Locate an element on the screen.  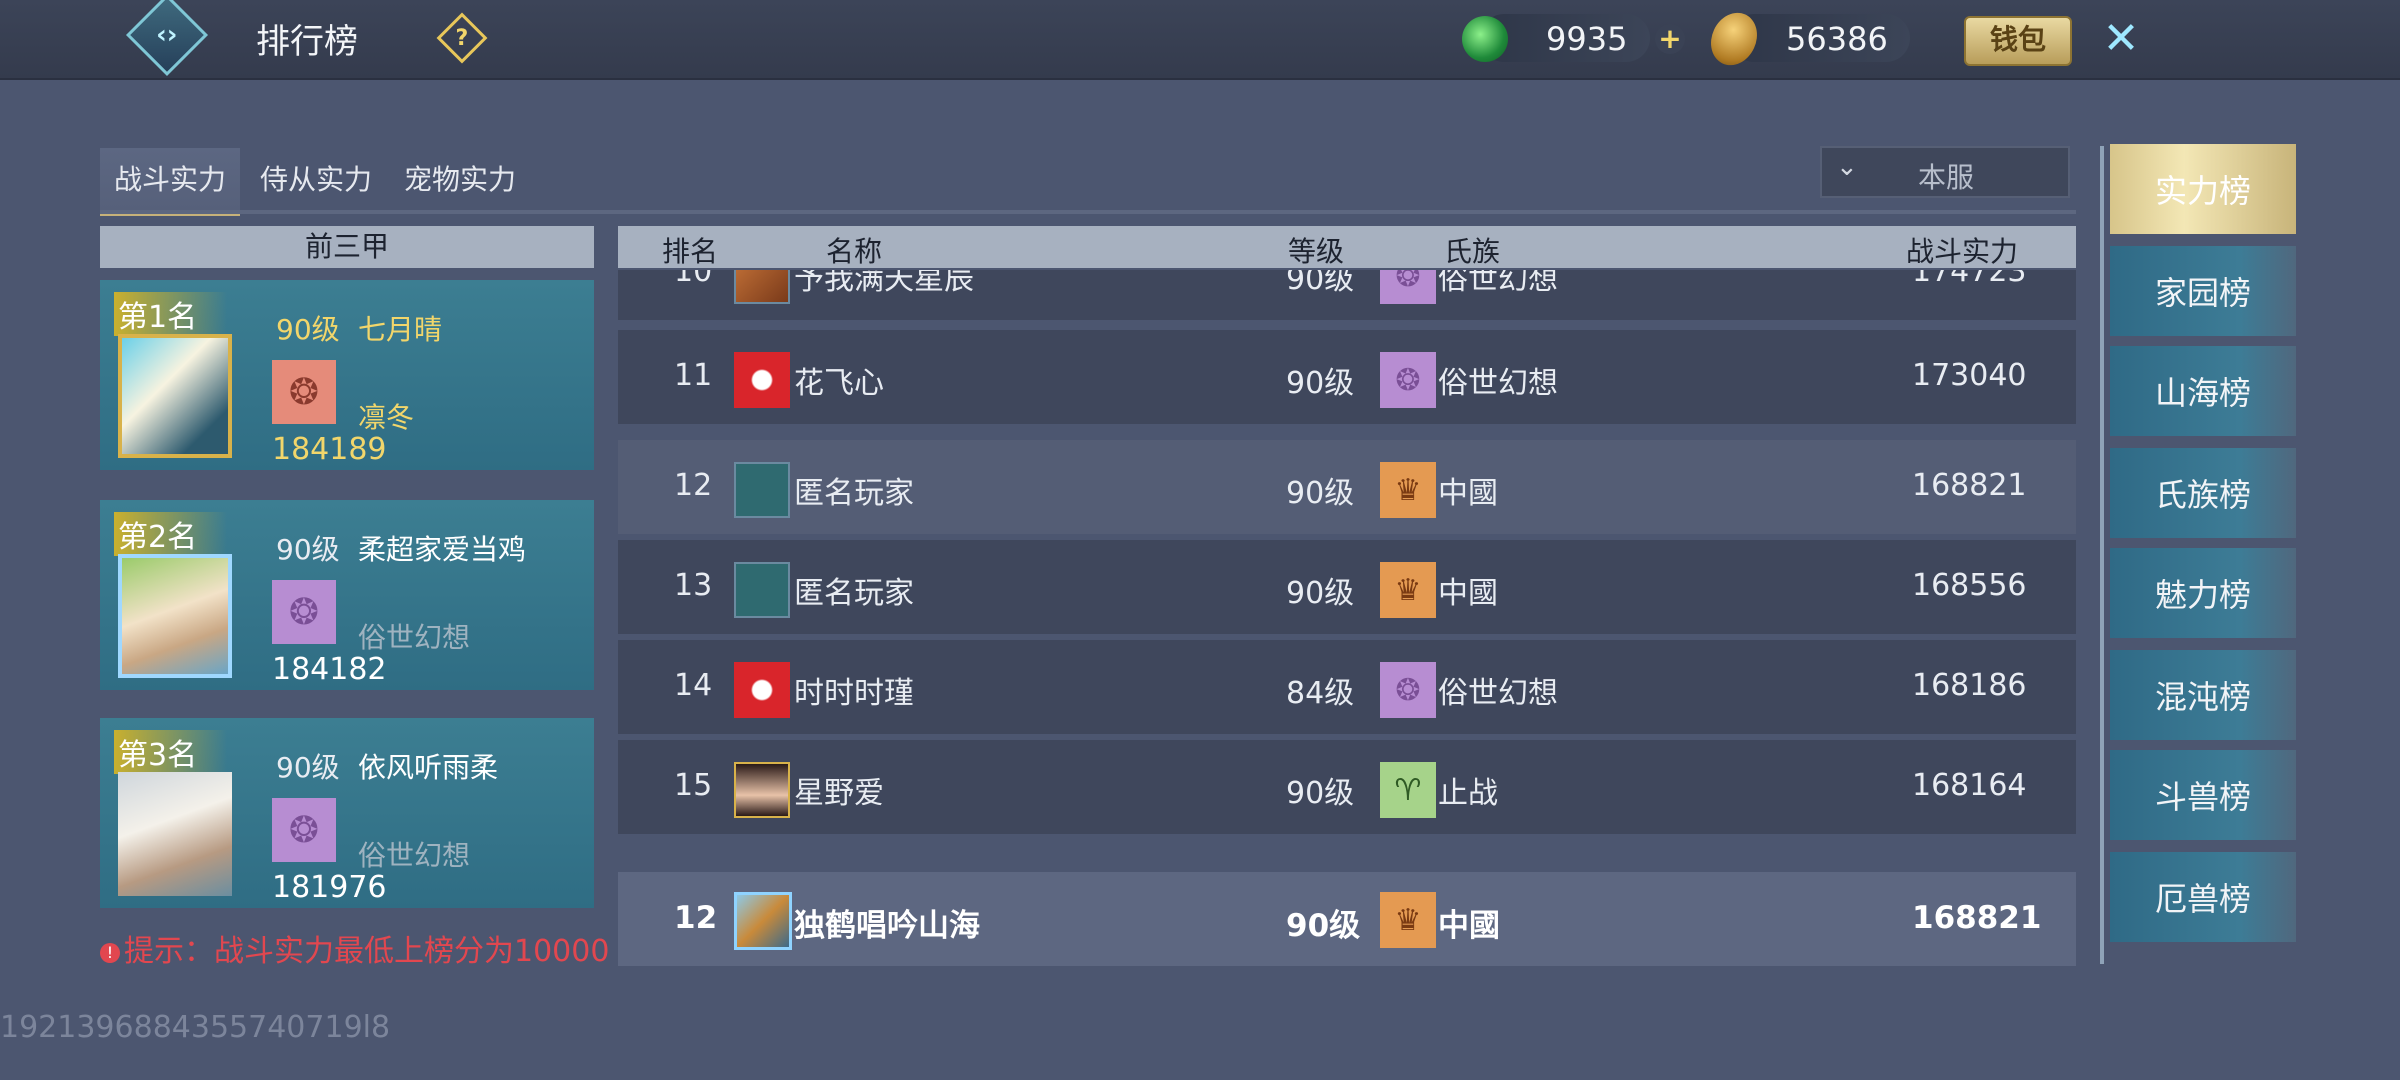
chevron-down-icon: ⌄ is located at coordinates (1847, 167).